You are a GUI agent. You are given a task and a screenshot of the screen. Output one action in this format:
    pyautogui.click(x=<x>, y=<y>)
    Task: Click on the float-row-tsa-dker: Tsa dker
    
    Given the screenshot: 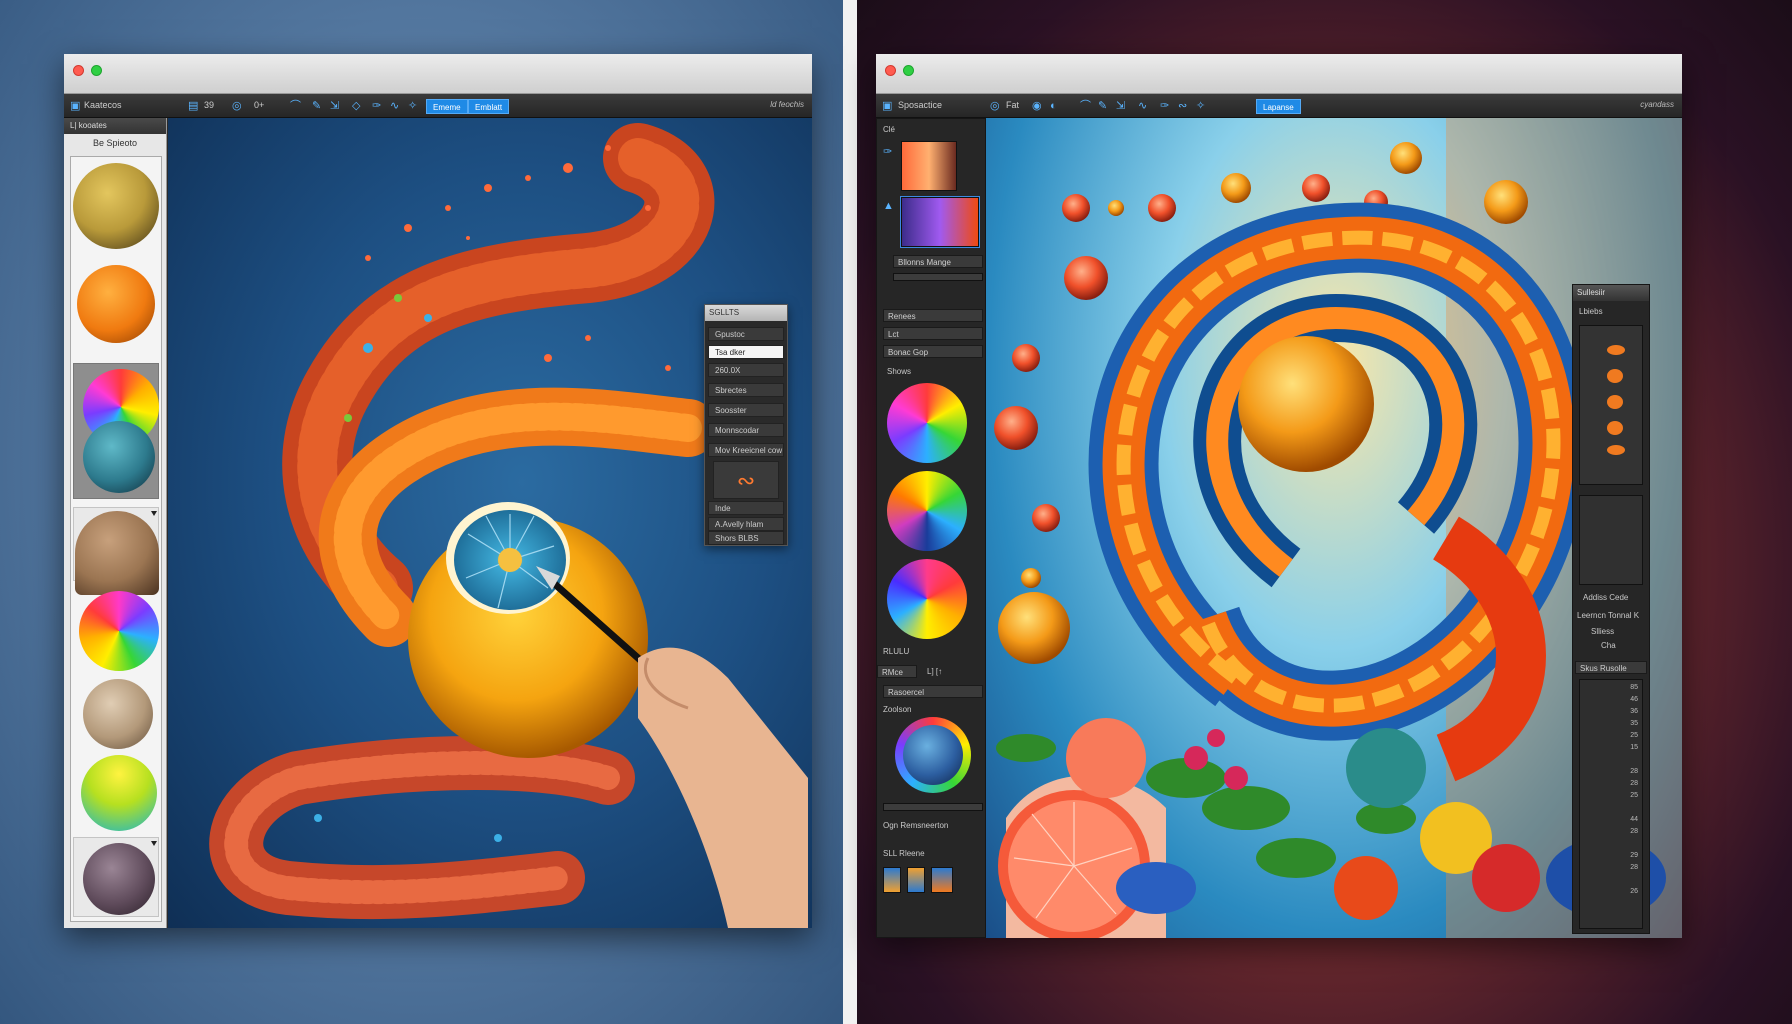 What is the action you would take?
    pyautogui.click(x=746, y=352)
    